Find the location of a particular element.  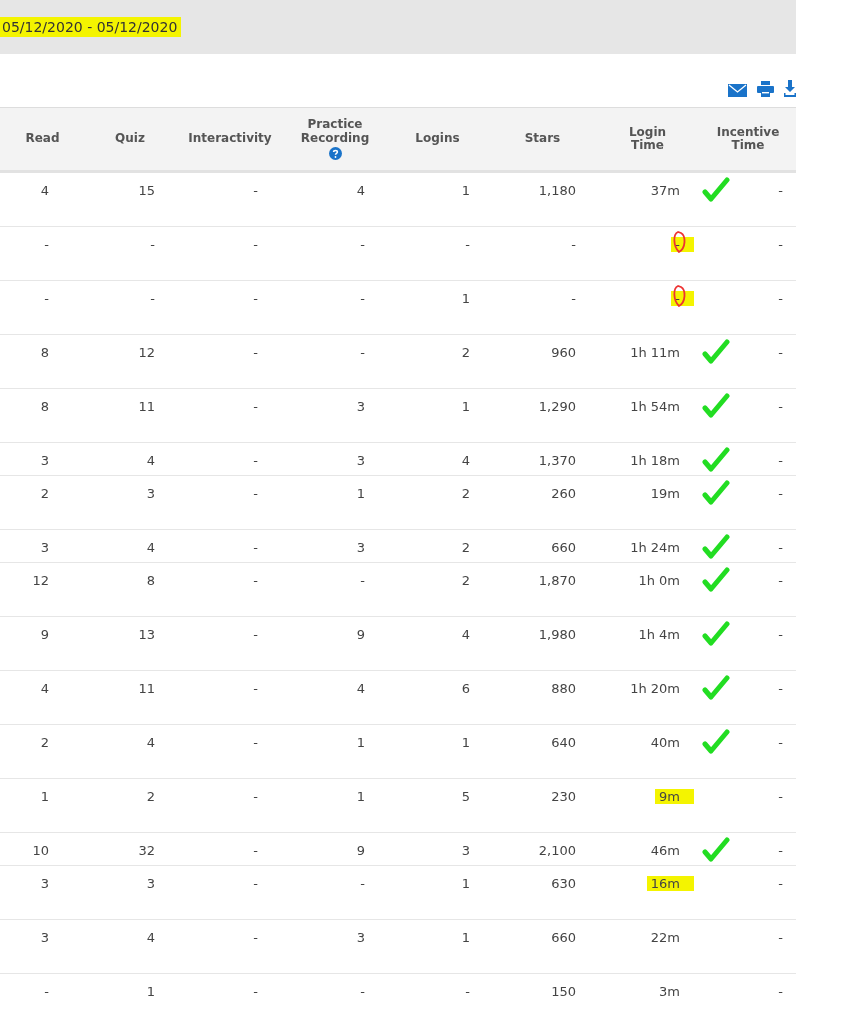

table-cell: 2,100 is located at coordinates (557, 850).